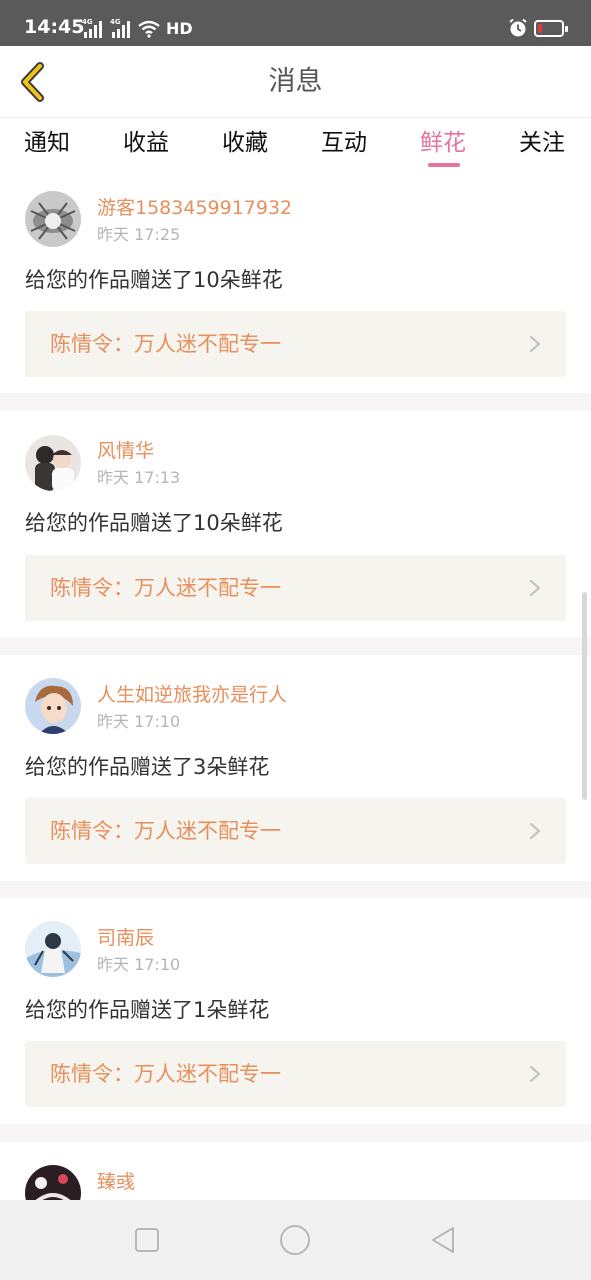 The width and height of the screenshot is (591, 1280). Describe the element at coordinates (125, 938) in the screenshot. I see `username: 司南辰` at that location.